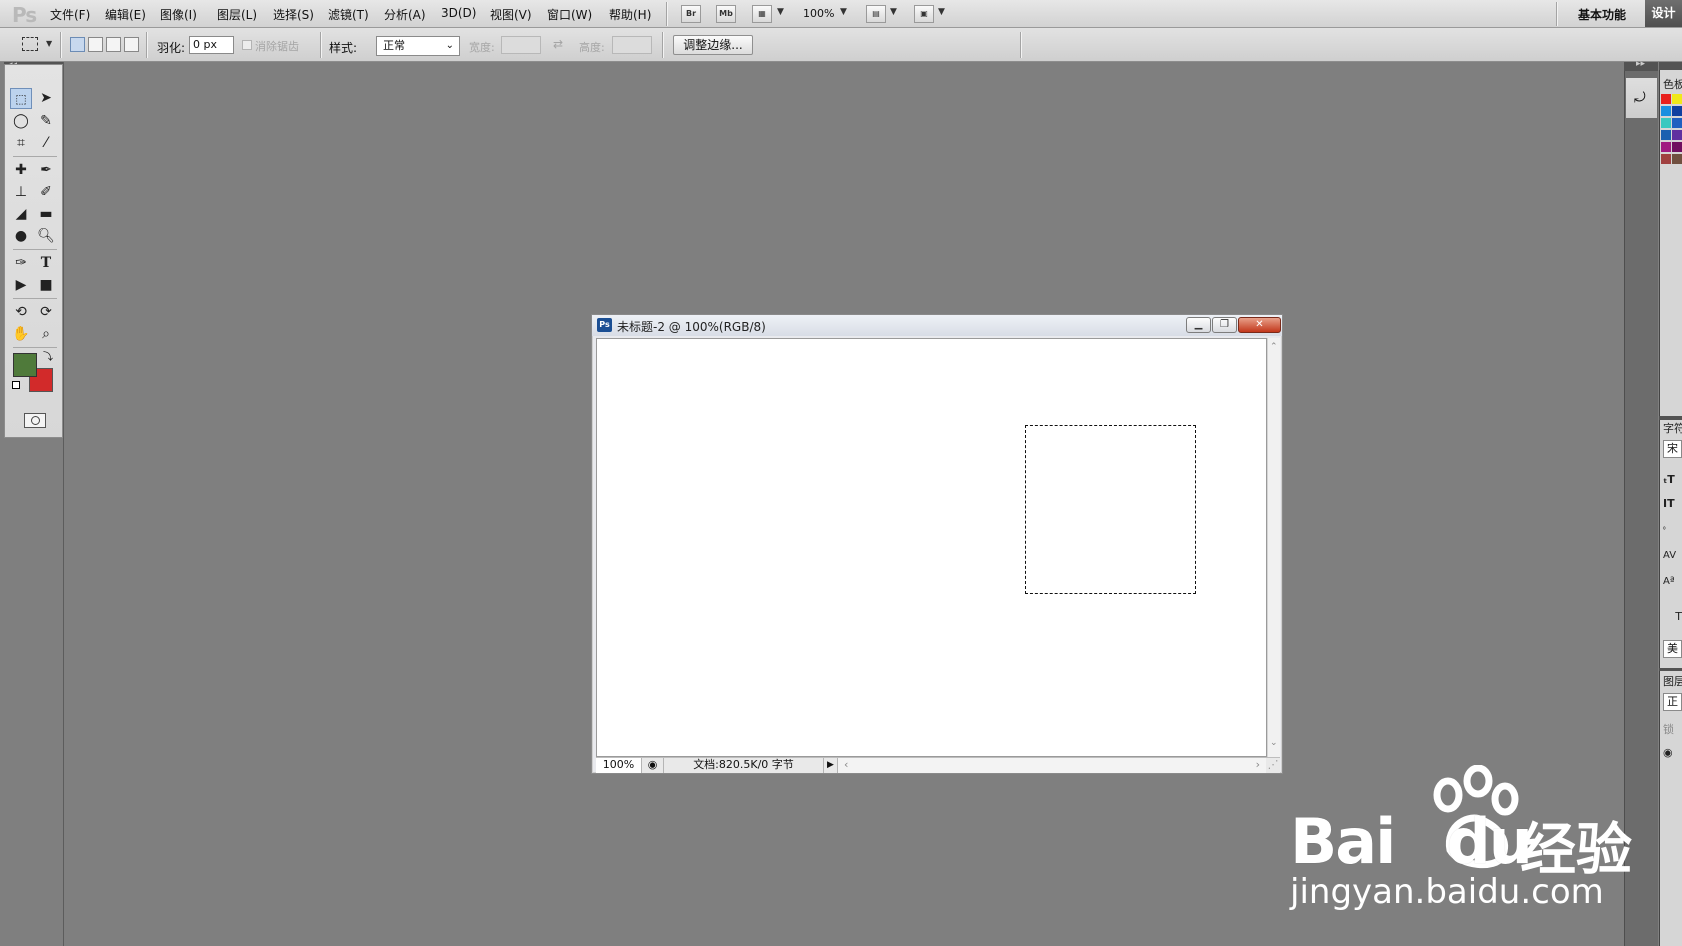  I want to click on history-brush-tool-icon: ✐, so click(46, 192).